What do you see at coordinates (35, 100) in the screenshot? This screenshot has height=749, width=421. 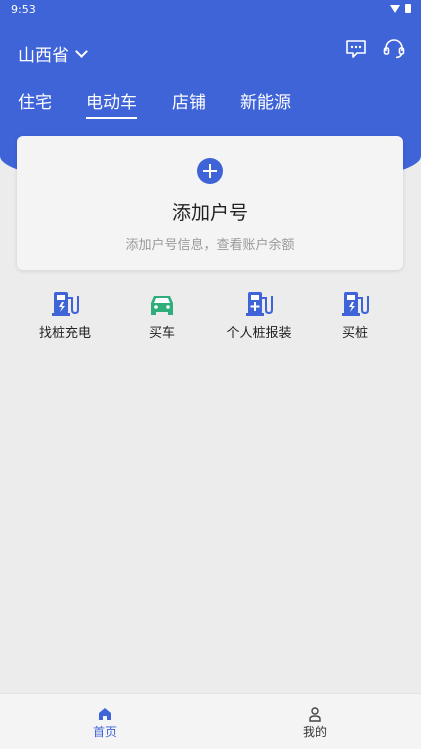 I see `tab-residence: 住宅` at bounding box center [35, 100].